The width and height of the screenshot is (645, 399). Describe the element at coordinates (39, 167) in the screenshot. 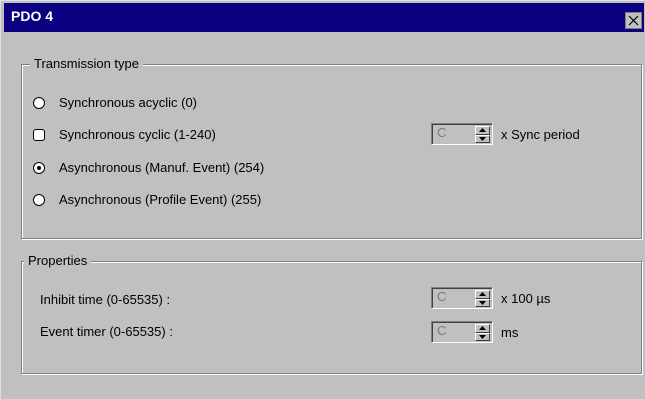

I see `radio-button-selected` at that location.